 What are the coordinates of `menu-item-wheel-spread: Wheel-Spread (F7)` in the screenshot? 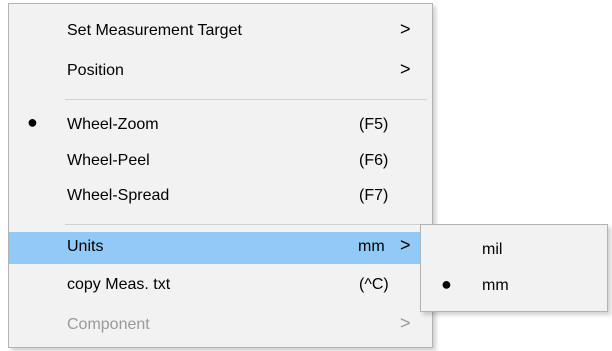 It's located at (220, 197).